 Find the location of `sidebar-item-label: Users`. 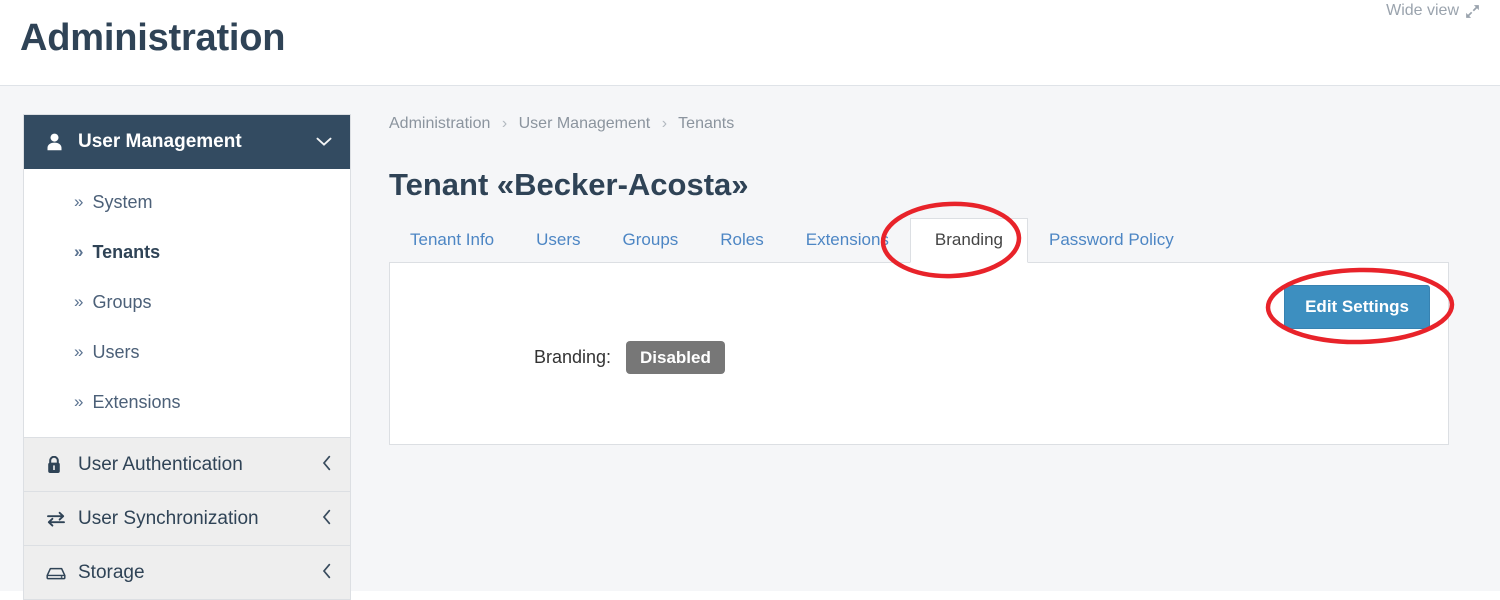

sidebar-item-label: Users is located at coordinates (116, 351).